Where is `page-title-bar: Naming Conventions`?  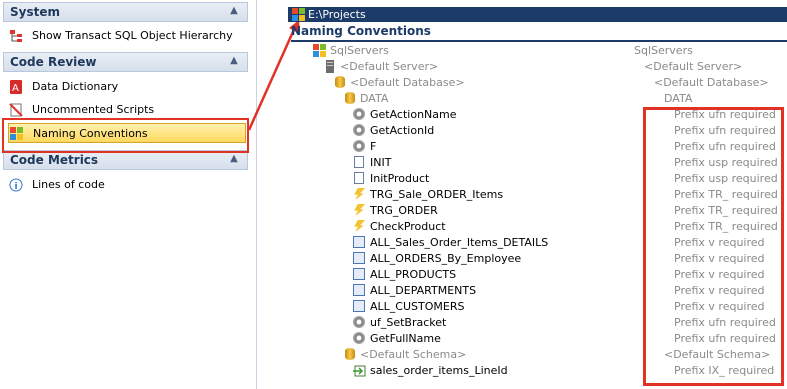 page-title-bar: Naming Conventions is located at coordinates (539, 32).